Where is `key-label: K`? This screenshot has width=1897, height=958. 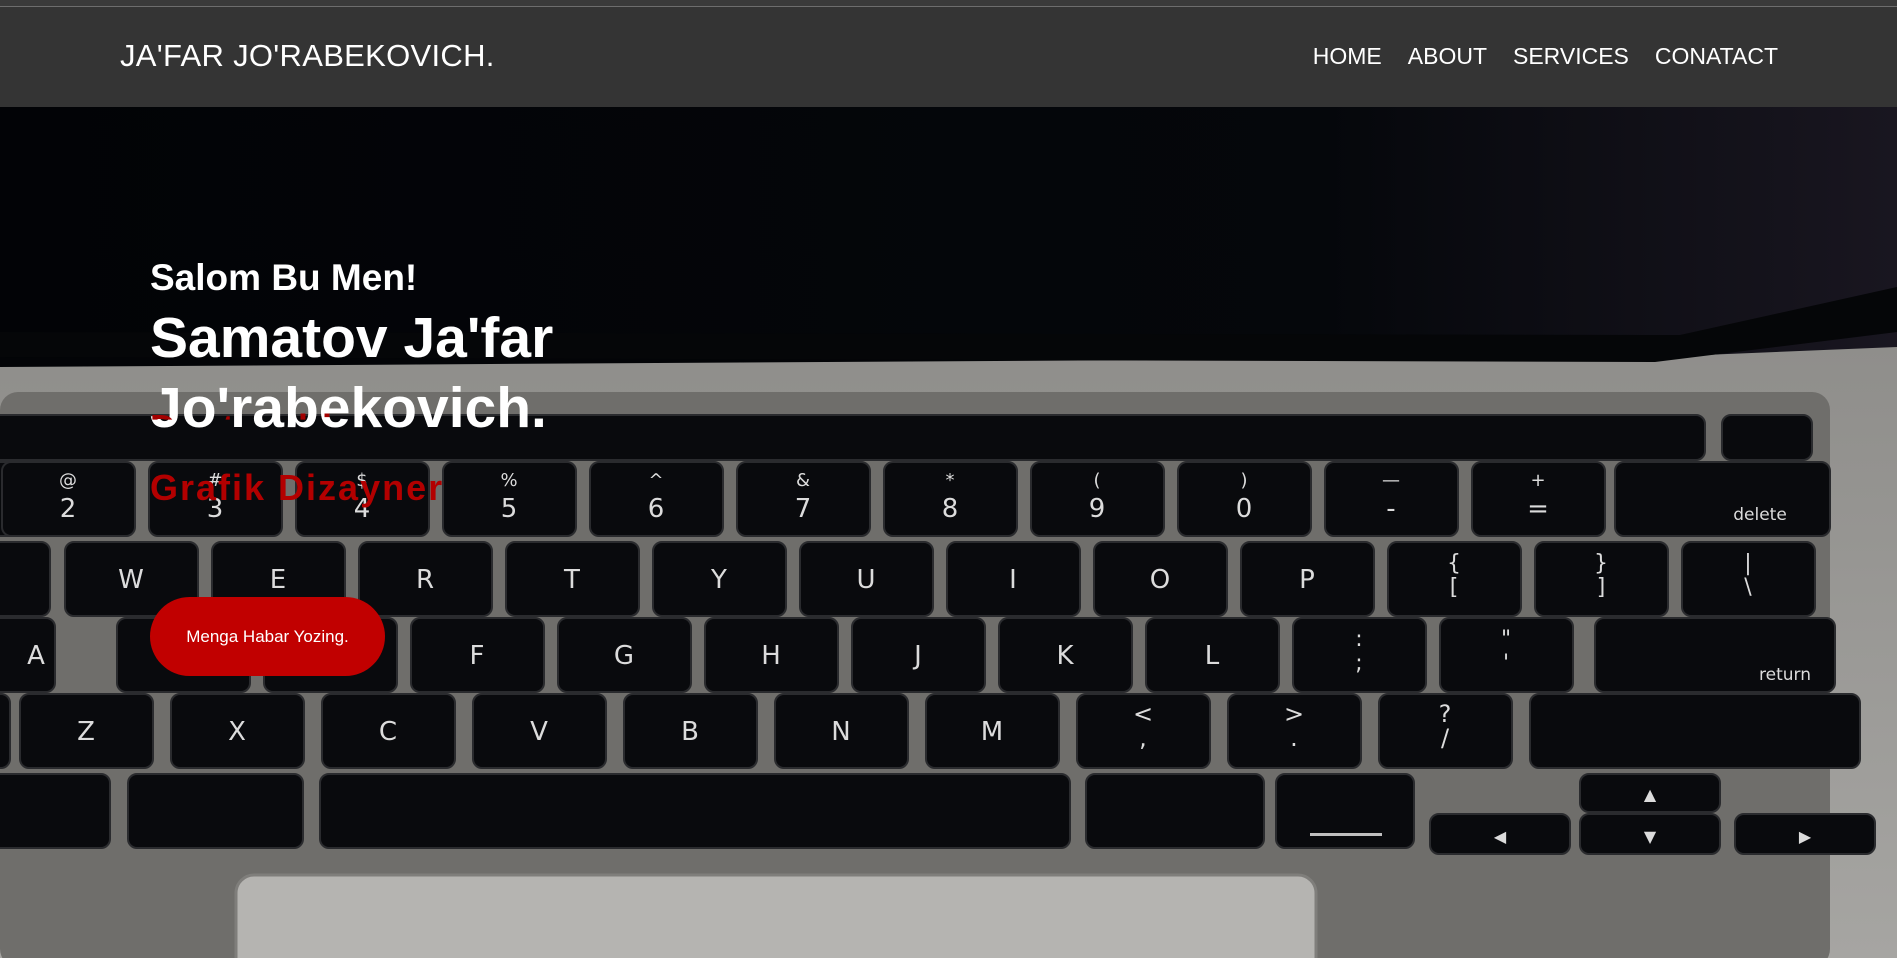 key-label: K is located at coordinates (1065, 656).